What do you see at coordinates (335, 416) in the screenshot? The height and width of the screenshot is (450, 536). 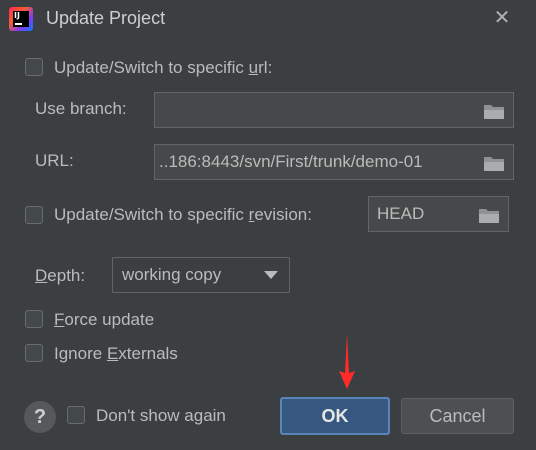 I see `ok-button: OK` at bounding box center [335, 416].